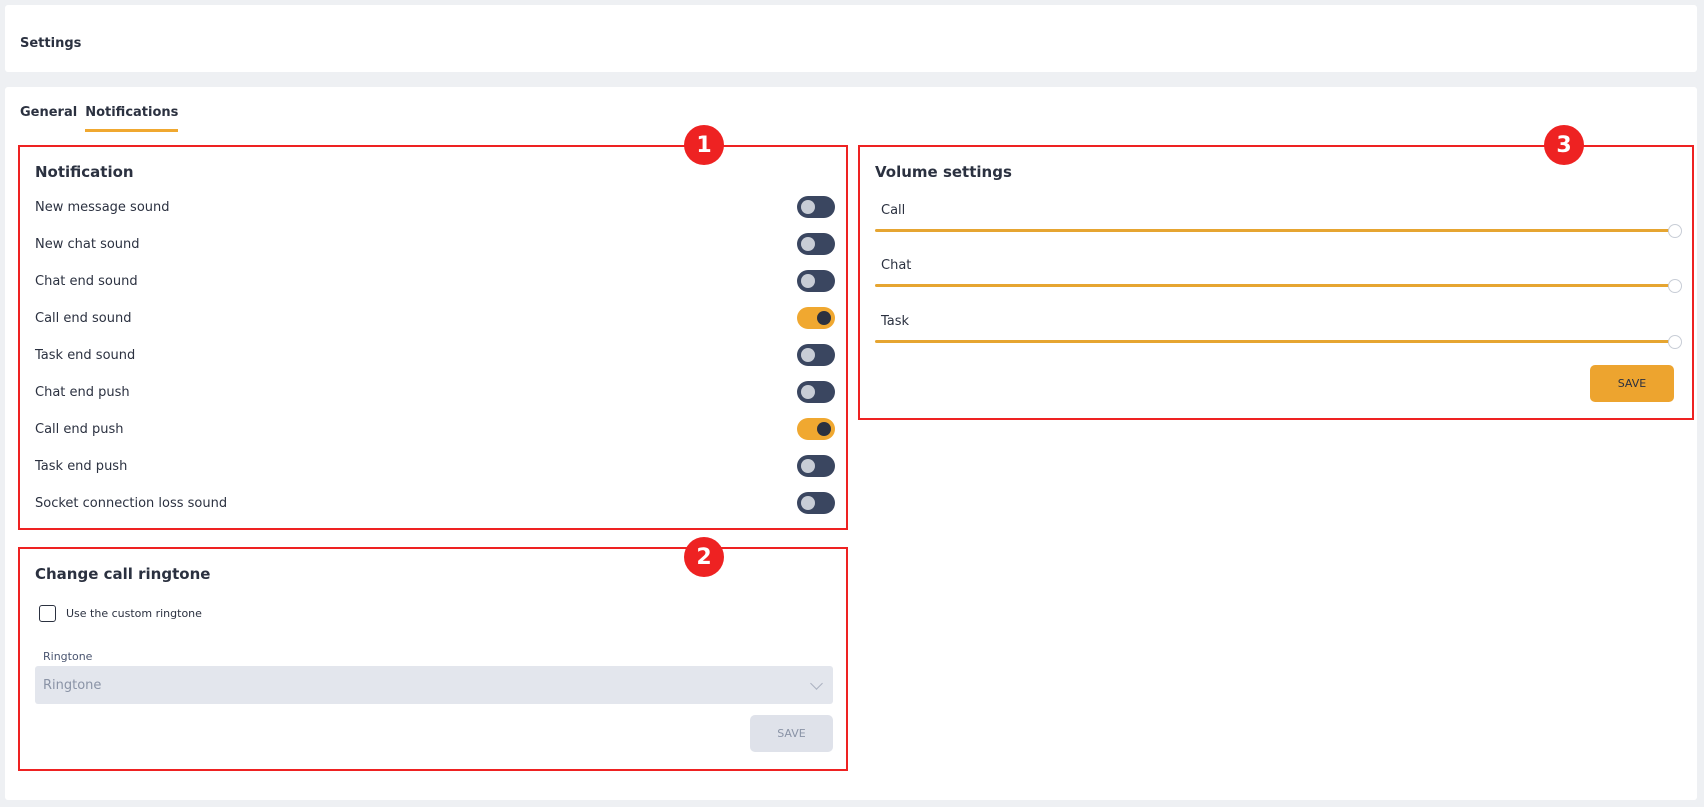  What do you see at coordinates (134, 613) in the screenshot?
I see `custom-ringtone-label: Use the custom ringtone` at bounding box center [134, 613].